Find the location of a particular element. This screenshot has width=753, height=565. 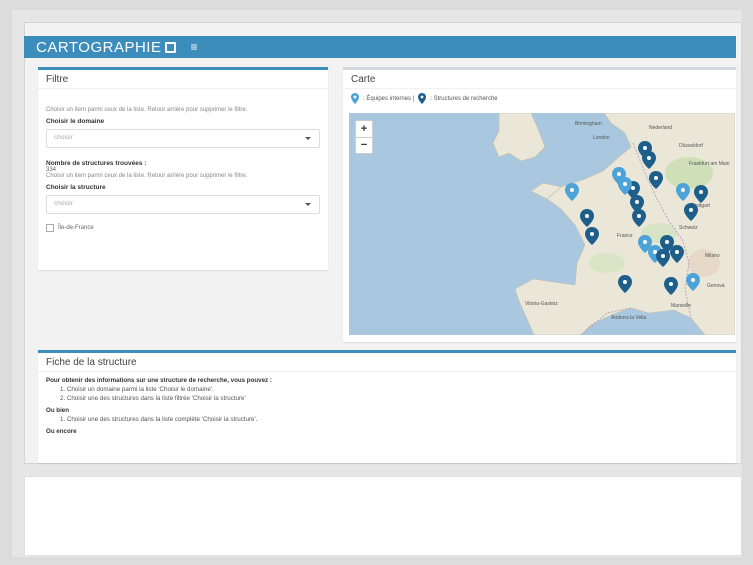

domain-select: choisir is located at coordinates (183, 138).